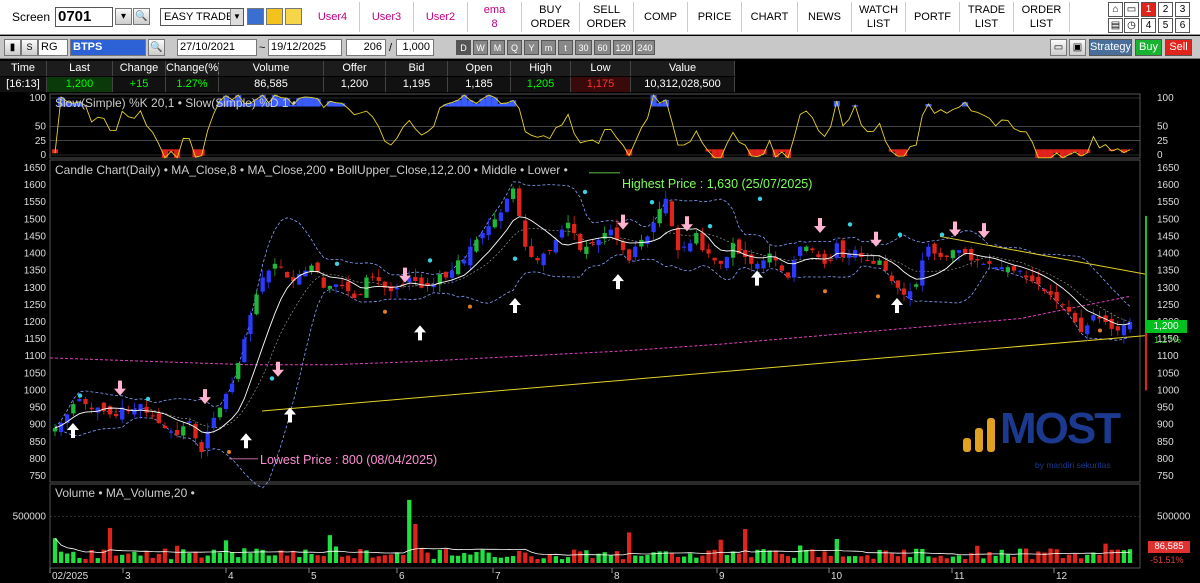 The image size is (1200, 583). What do you see at coordinates (41, 141) in the screenshot?
I see `stoch-tick-left: 25` at bounding box center [41, 141].